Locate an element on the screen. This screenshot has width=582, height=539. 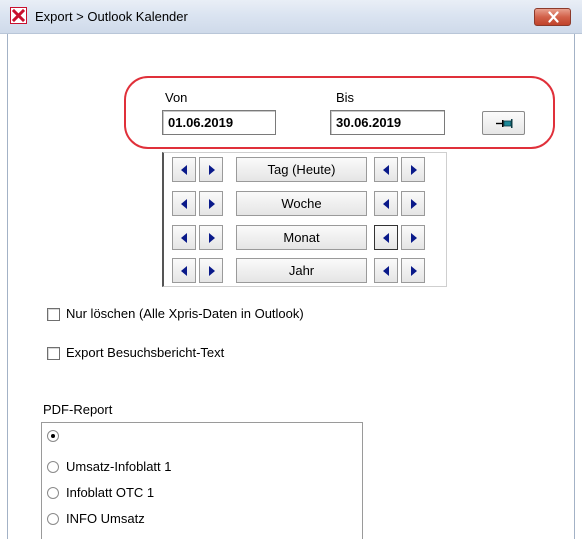
export-text-checkbox is located at coordinates (53, 353).